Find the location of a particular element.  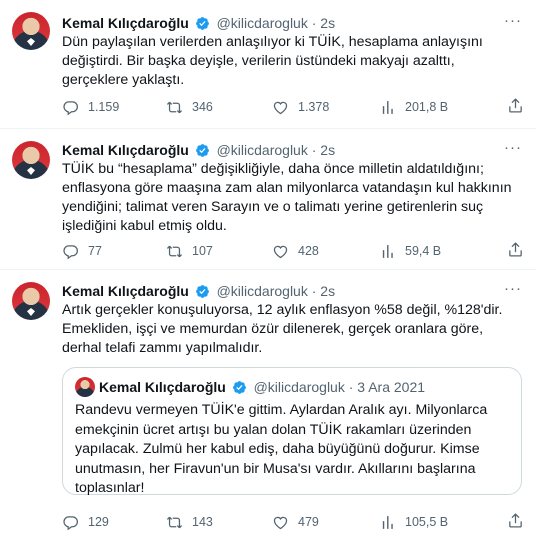

retweet-count: 346 is located at coordinates (202, 107).